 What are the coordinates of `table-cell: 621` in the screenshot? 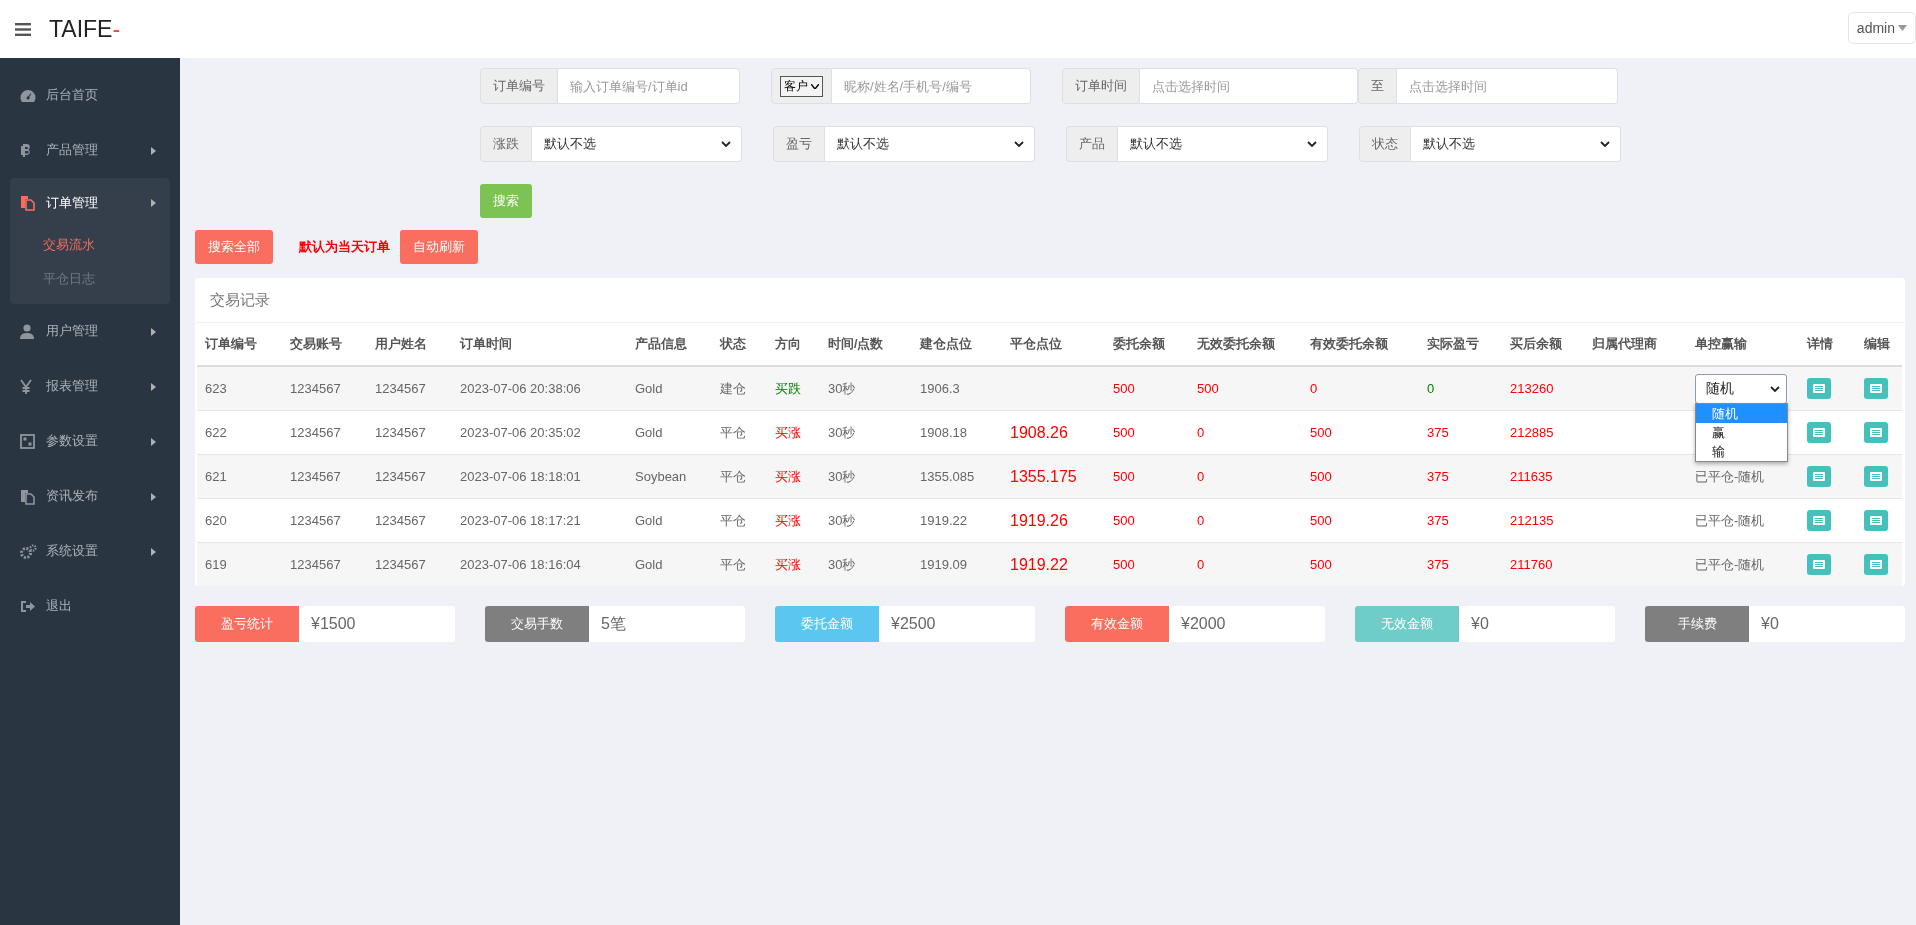 It's located at (216, 476).